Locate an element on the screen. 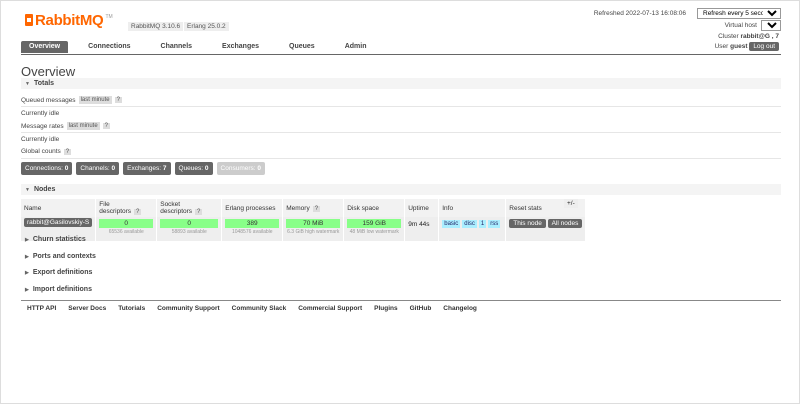 The image size is (800, 404). sd-cell: 0 58893 available is located at coordinates (189, 229).